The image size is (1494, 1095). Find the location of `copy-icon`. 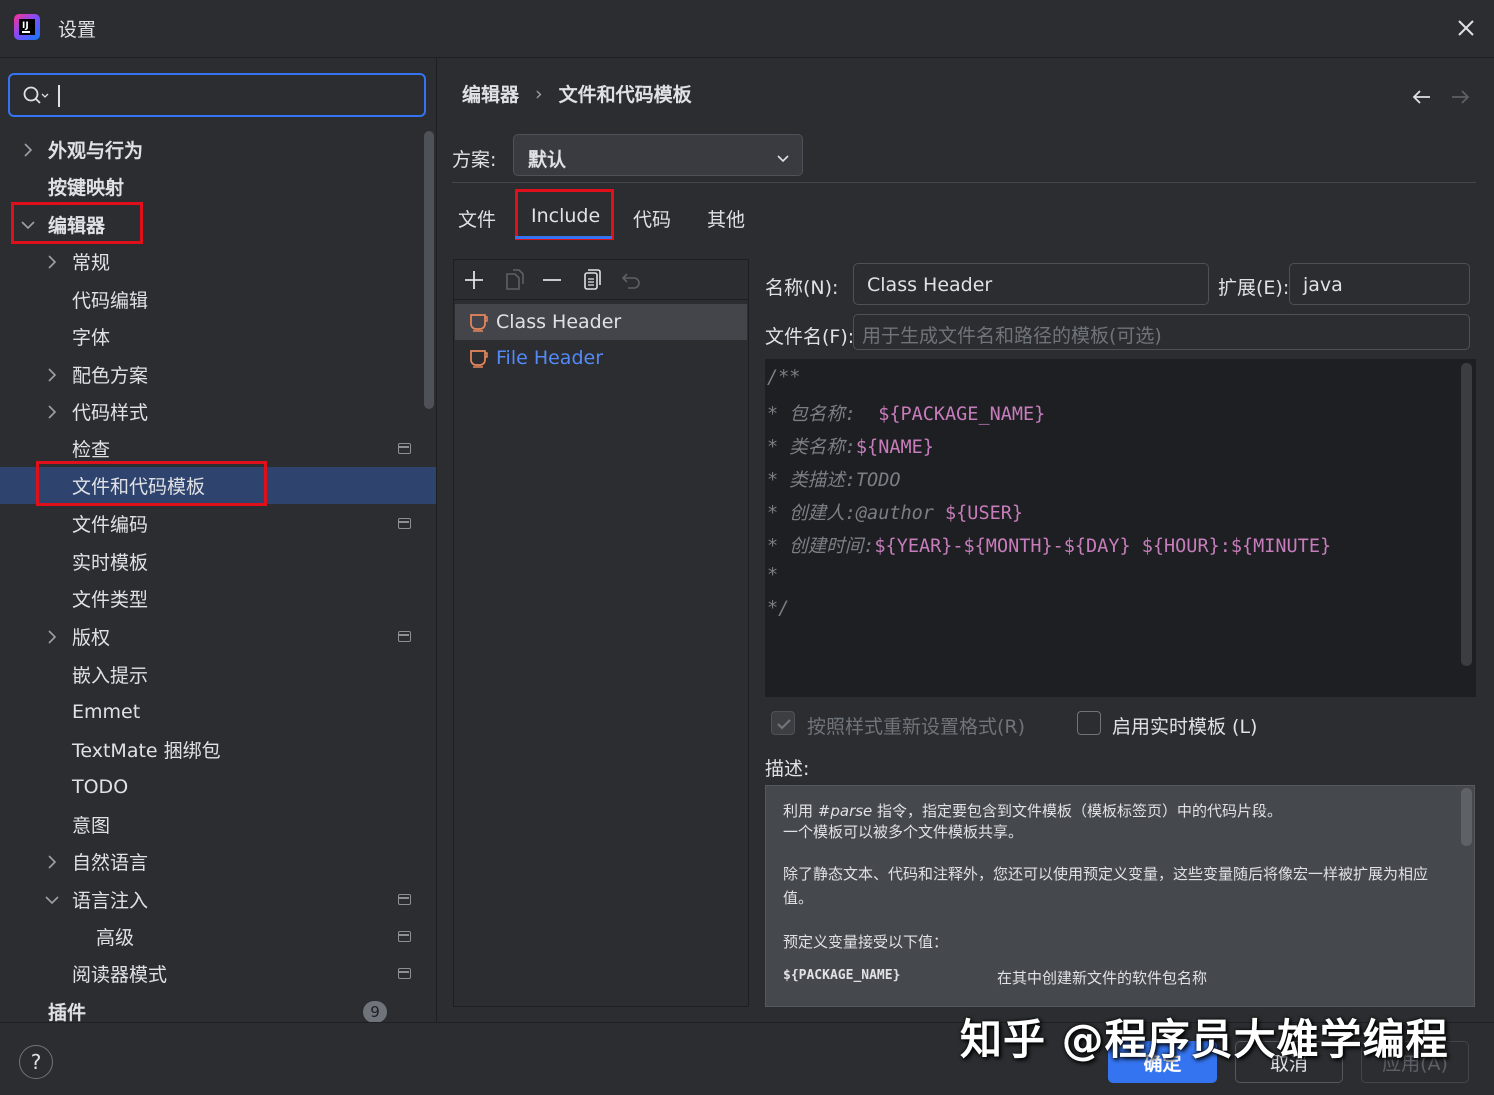

copy-icon is located at coordinates (591, 280).